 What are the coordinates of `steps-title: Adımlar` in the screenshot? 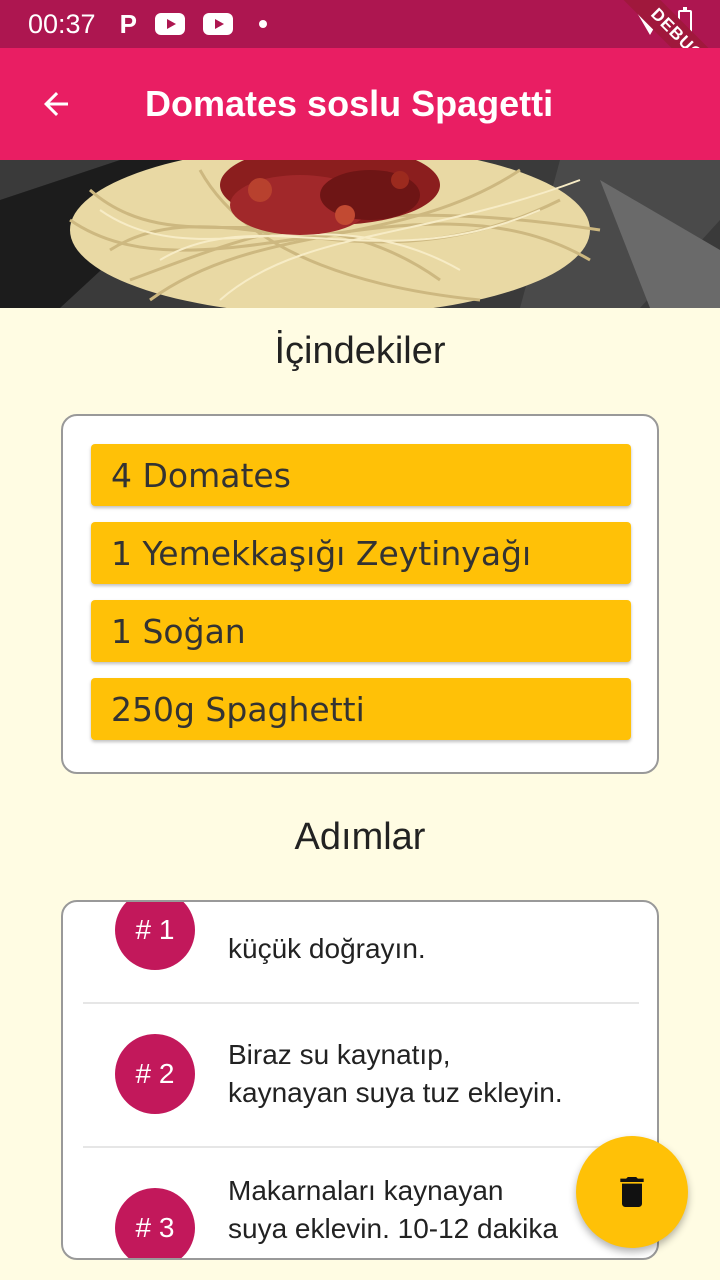 It's located at (360, 837).